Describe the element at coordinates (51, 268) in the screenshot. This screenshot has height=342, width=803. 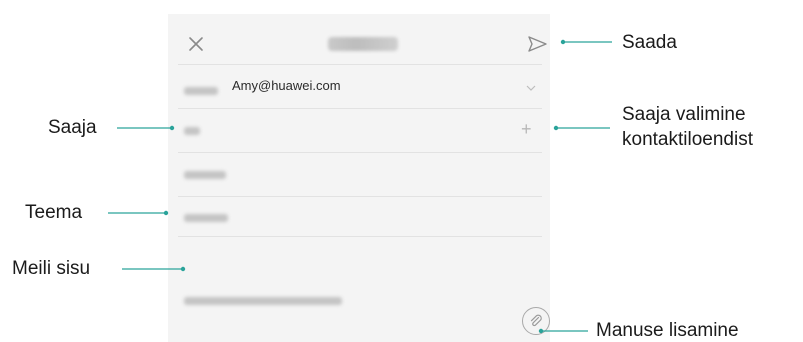
I see `body-callout-label: Meili sisu` at that location.